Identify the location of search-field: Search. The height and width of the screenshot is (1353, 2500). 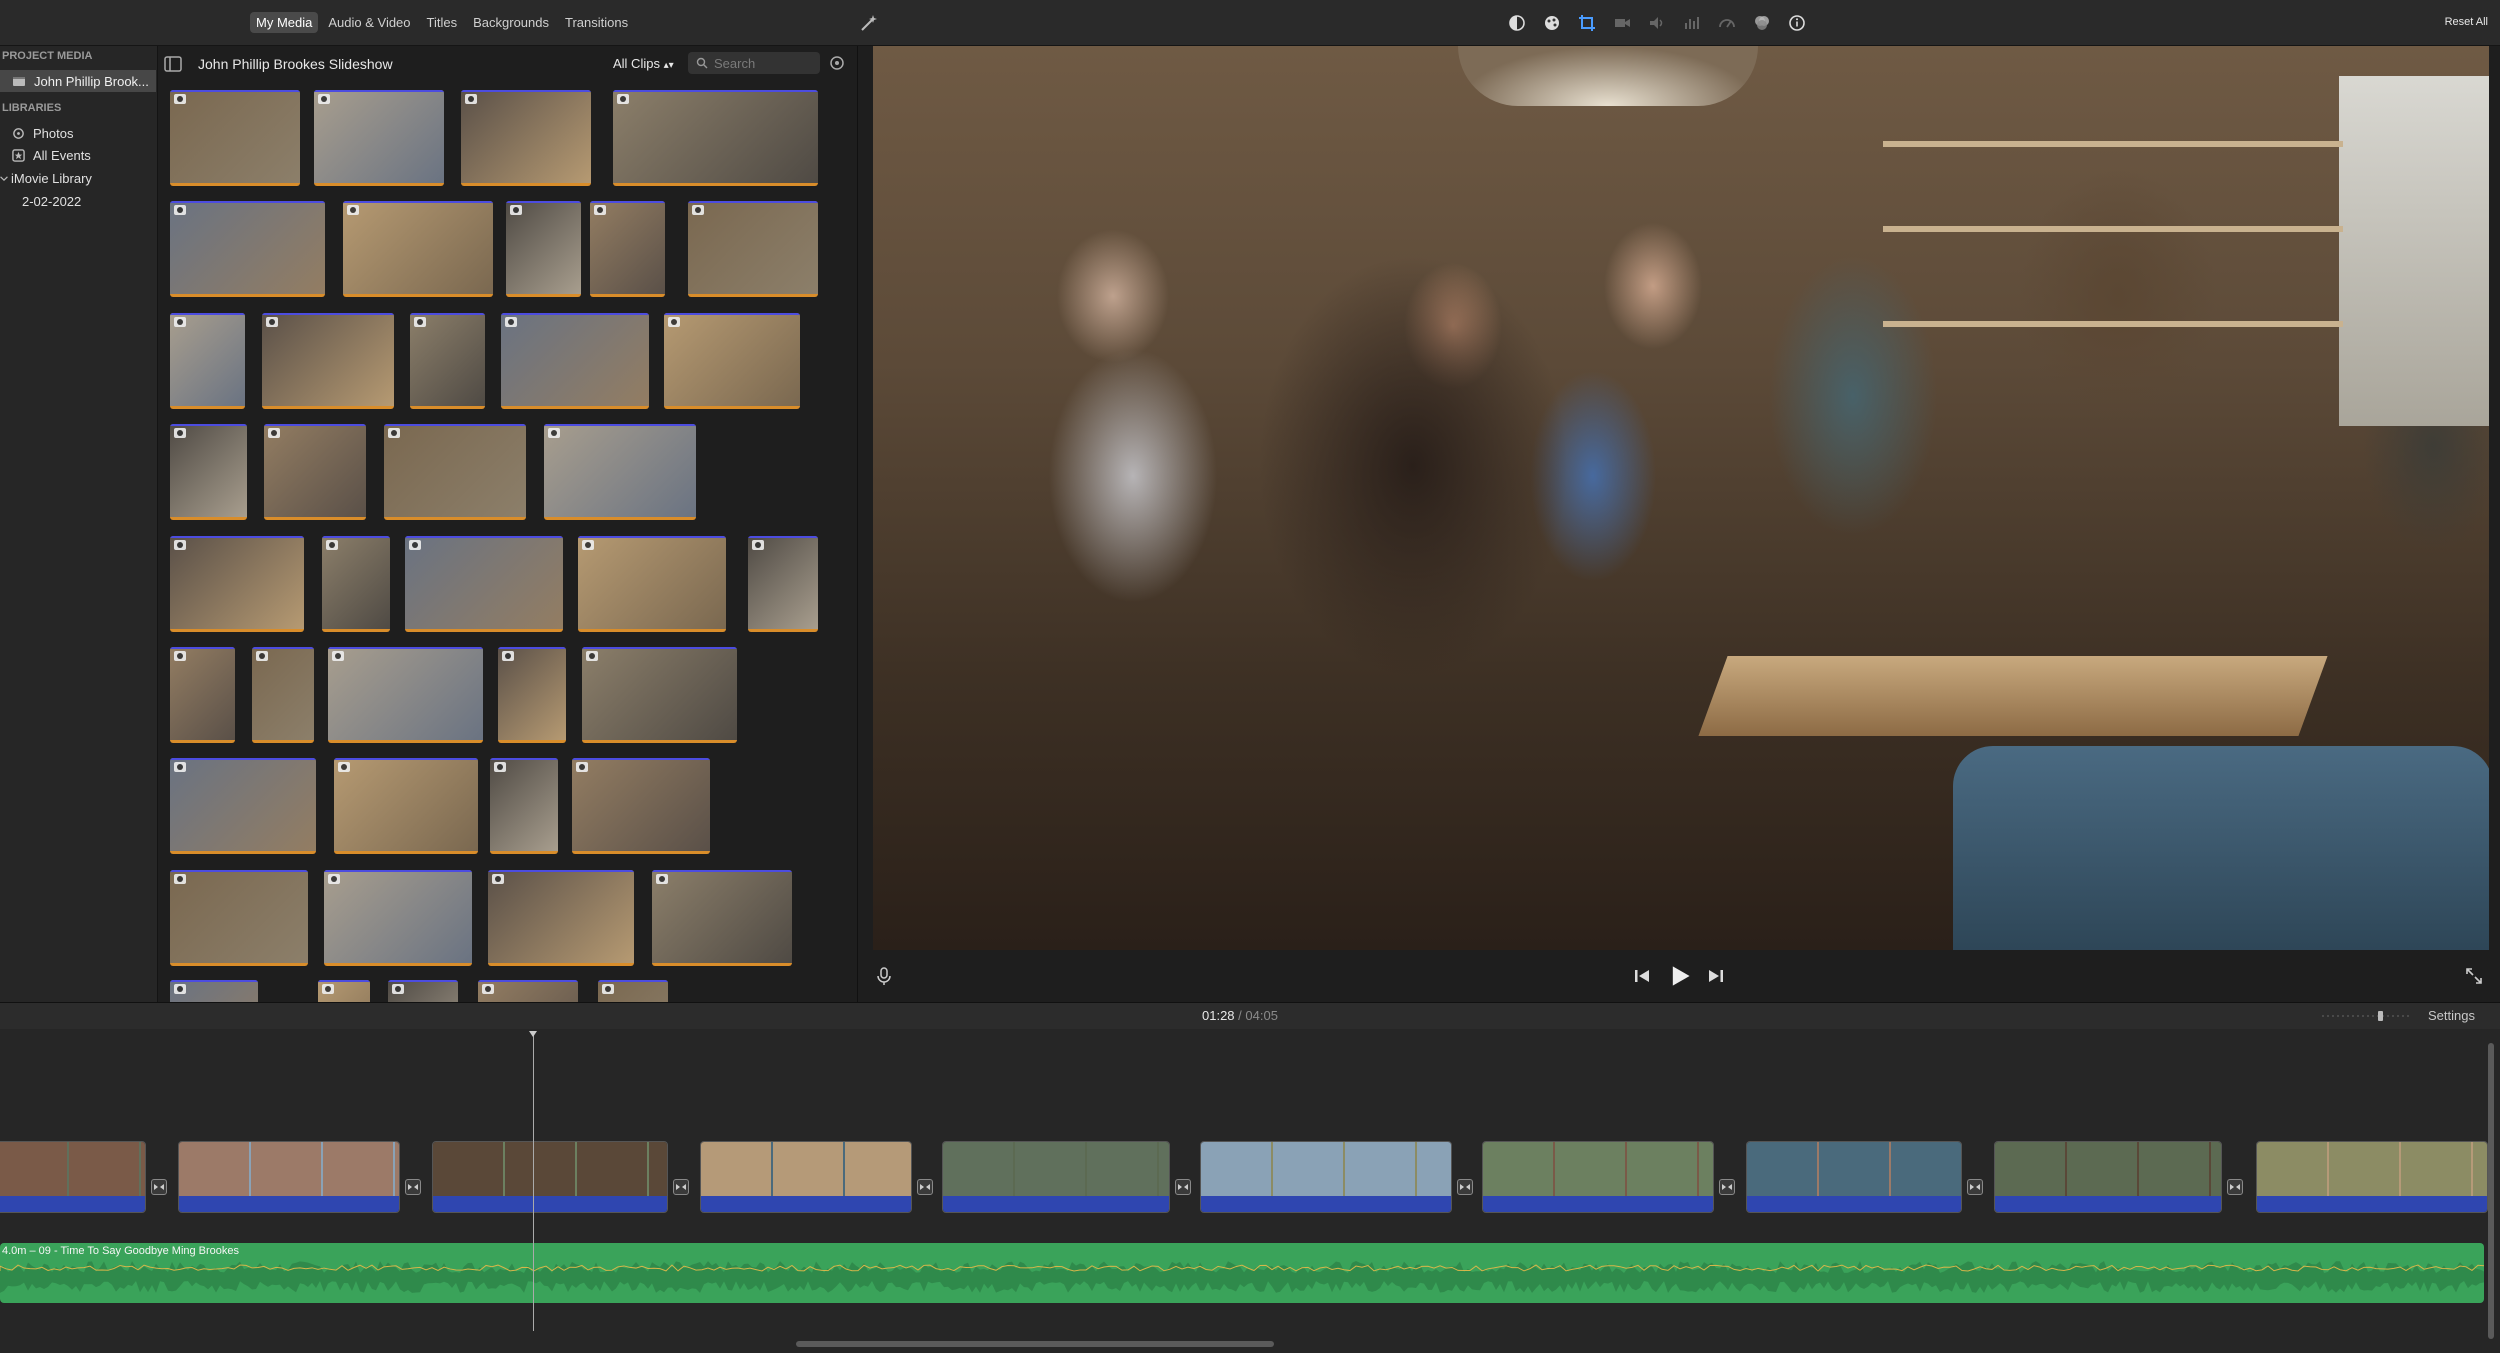
(754, 63).